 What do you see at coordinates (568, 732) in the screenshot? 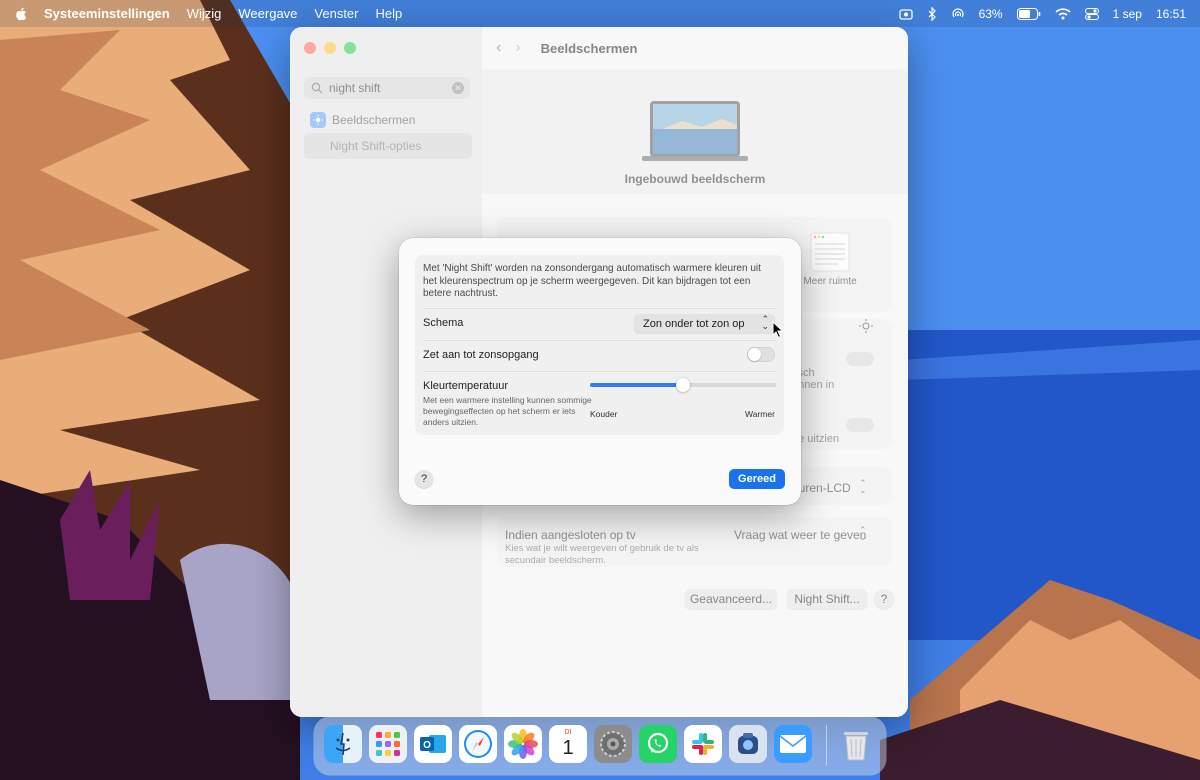
I see `calendar-month-label: DI` at bounding box center [568, 732].